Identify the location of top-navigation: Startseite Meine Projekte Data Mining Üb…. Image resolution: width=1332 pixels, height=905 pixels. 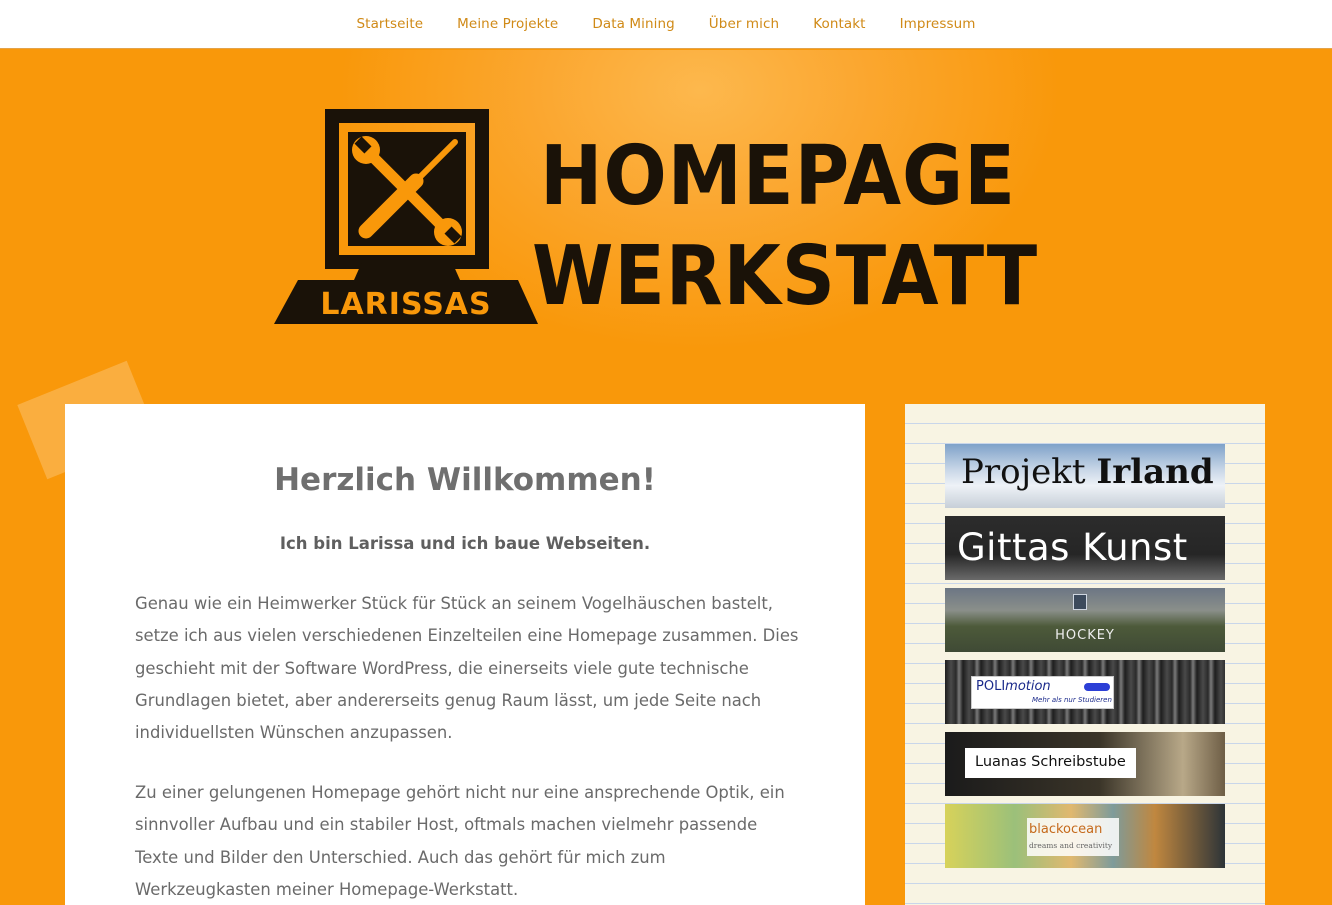
(666, 24).